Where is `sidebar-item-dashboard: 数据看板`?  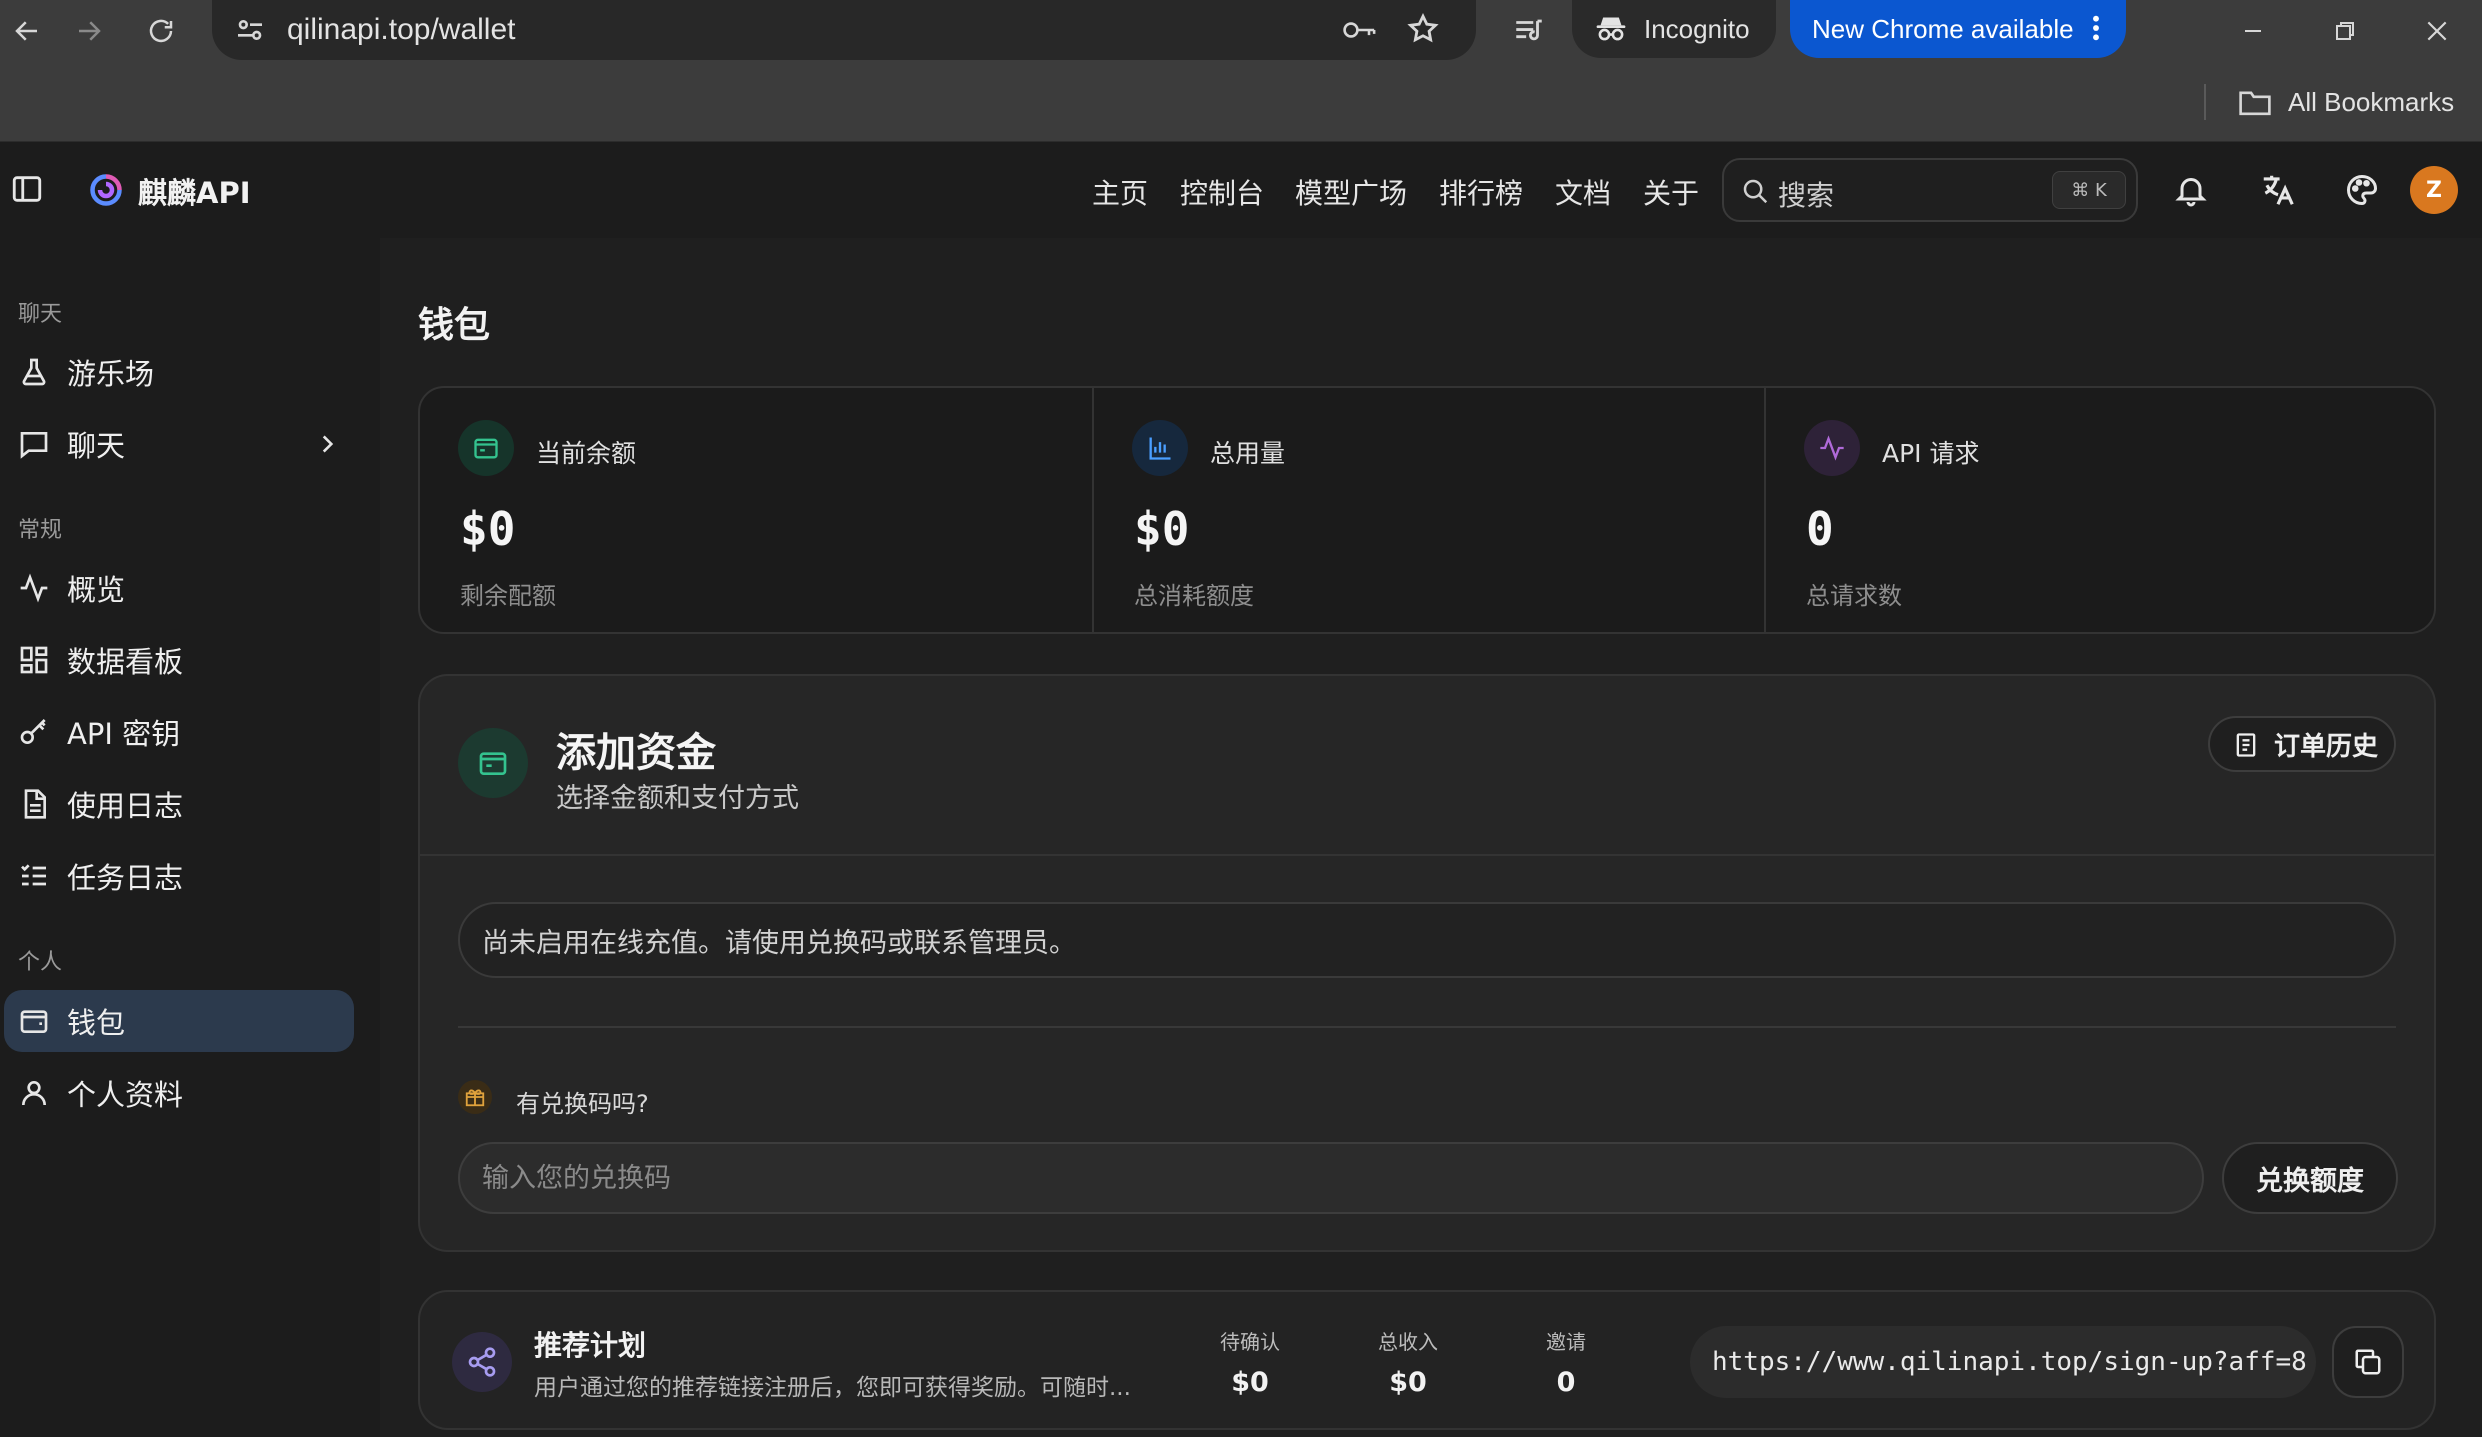 sidebar-item-dashboard: 数据看板 is located at coordinates (179, 660).